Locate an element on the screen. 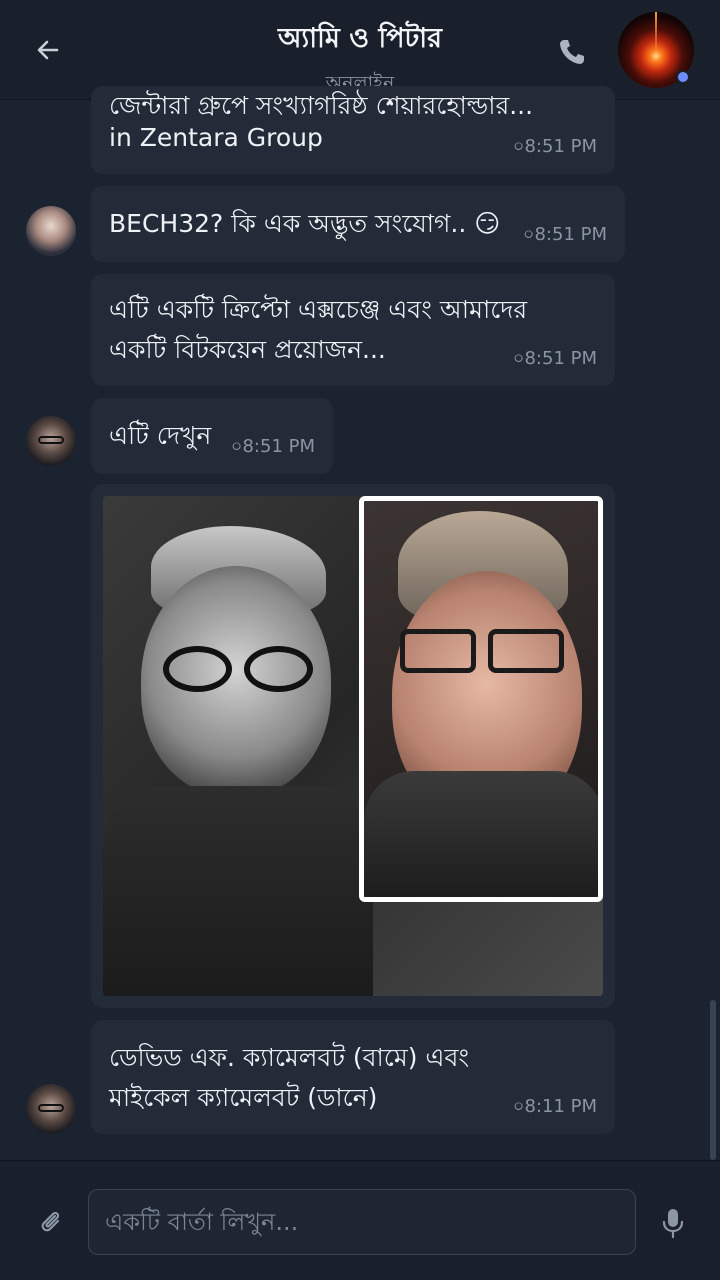 Image resolution: width=720 pixels, height=1280 pixels. avatar-light-beam is located at coordinates (656, 33).